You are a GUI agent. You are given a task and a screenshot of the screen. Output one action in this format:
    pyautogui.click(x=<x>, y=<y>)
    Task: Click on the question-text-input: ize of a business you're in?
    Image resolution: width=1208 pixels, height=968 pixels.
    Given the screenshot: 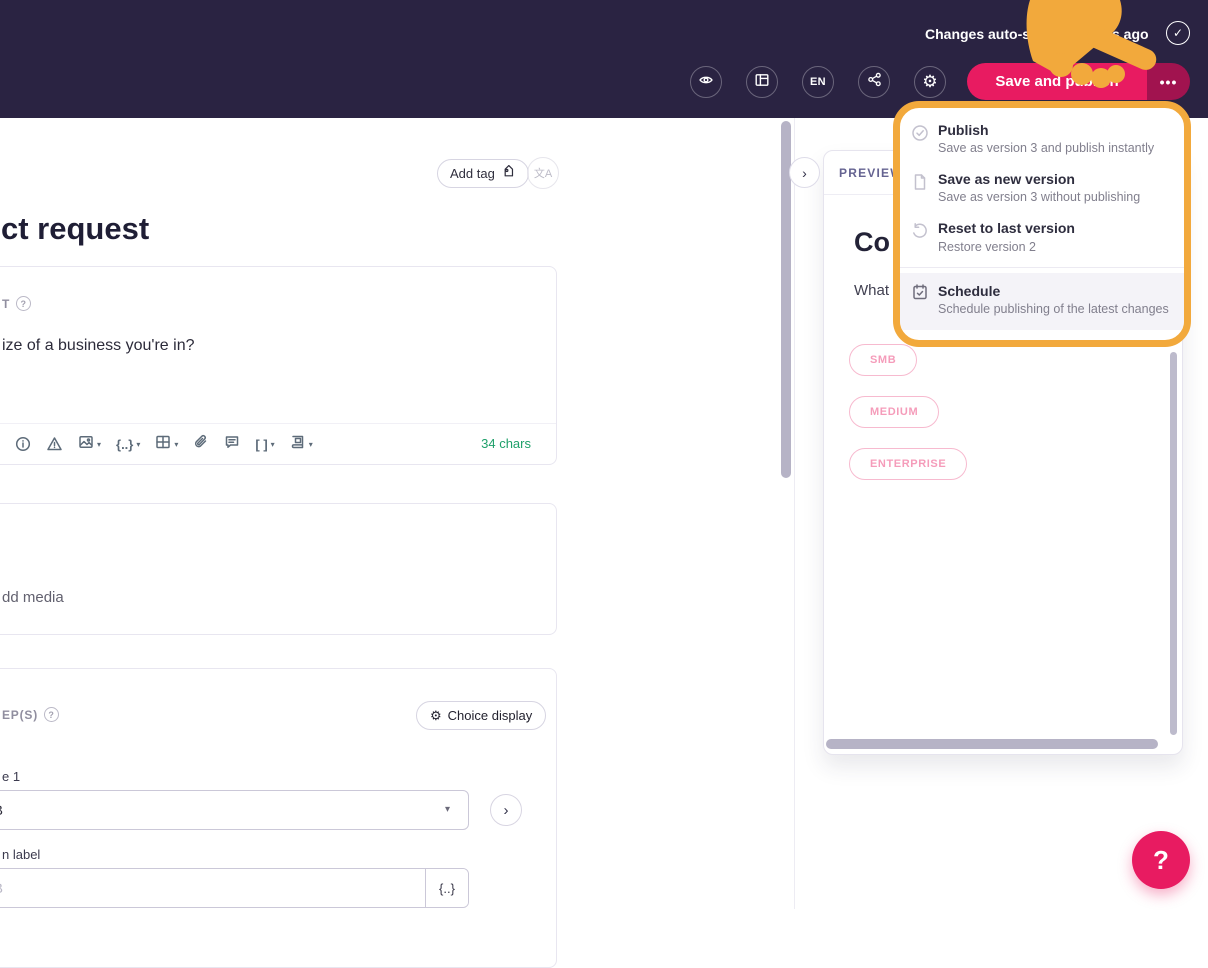 What is the action you would take?
    pyautogui.click(x=98, y=346)
    